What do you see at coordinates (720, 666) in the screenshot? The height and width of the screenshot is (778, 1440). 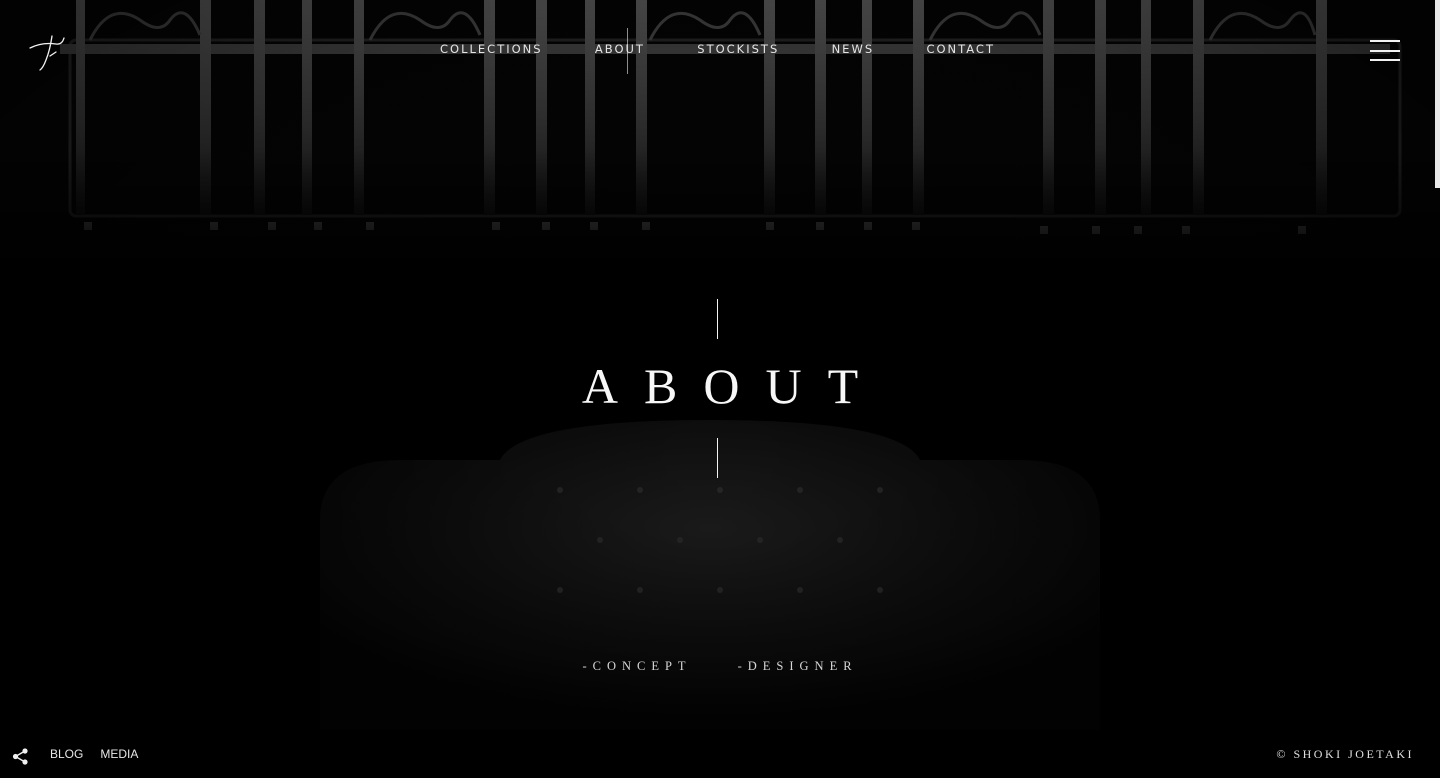 I see `about-subnav: -CONCEPT -DESIGNER` at bounding box center [720, 666].